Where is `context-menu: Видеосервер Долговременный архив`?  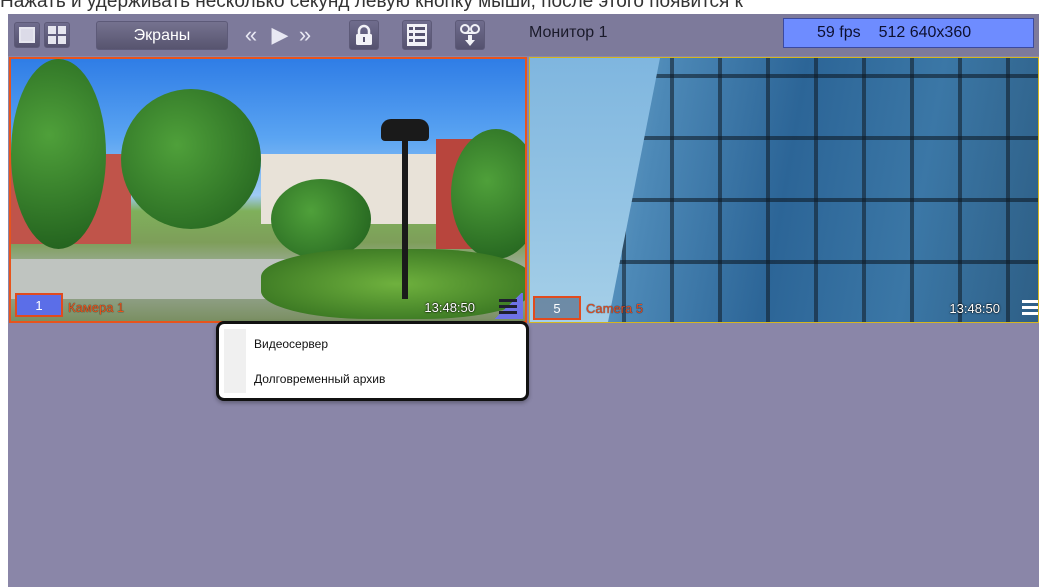
context-menu: Видеосервер Долговременный архив is located at coordinates (372, 361).